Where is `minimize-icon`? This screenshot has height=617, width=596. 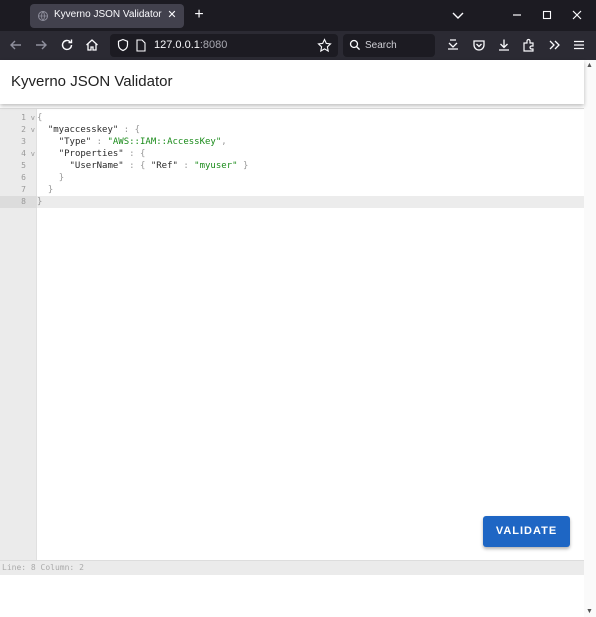 minimize-icon is located at coordinates (517, 15).